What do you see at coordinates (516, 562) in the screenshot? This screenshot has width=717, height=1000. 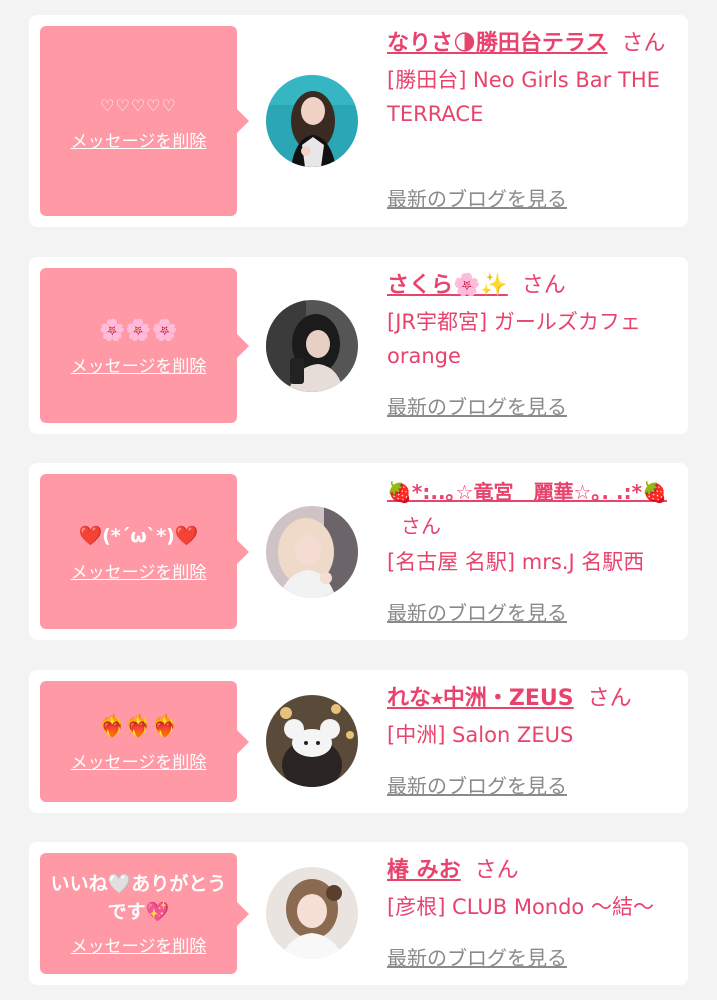 I see `shop-name: [名古屋 名駅] mrs.J 名駅西` at bounding box center [516, 562].